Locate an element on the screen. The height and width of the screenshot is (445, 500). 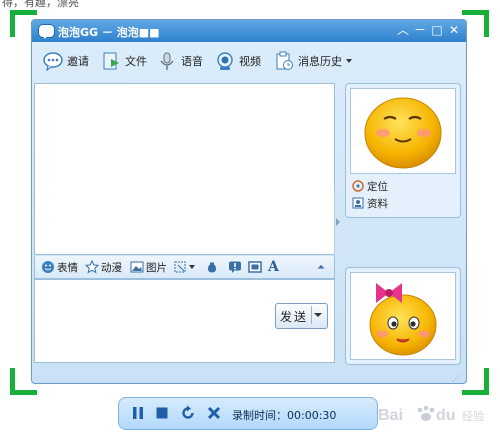
smiley-icon is located at coordinates (48, 267).